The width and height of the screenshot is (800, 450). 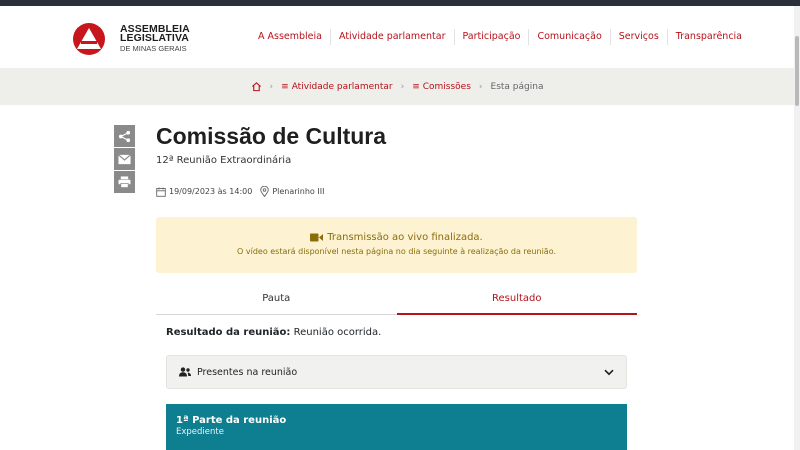 I want to click on breadcrumb-home, so click(x=256, y=86).